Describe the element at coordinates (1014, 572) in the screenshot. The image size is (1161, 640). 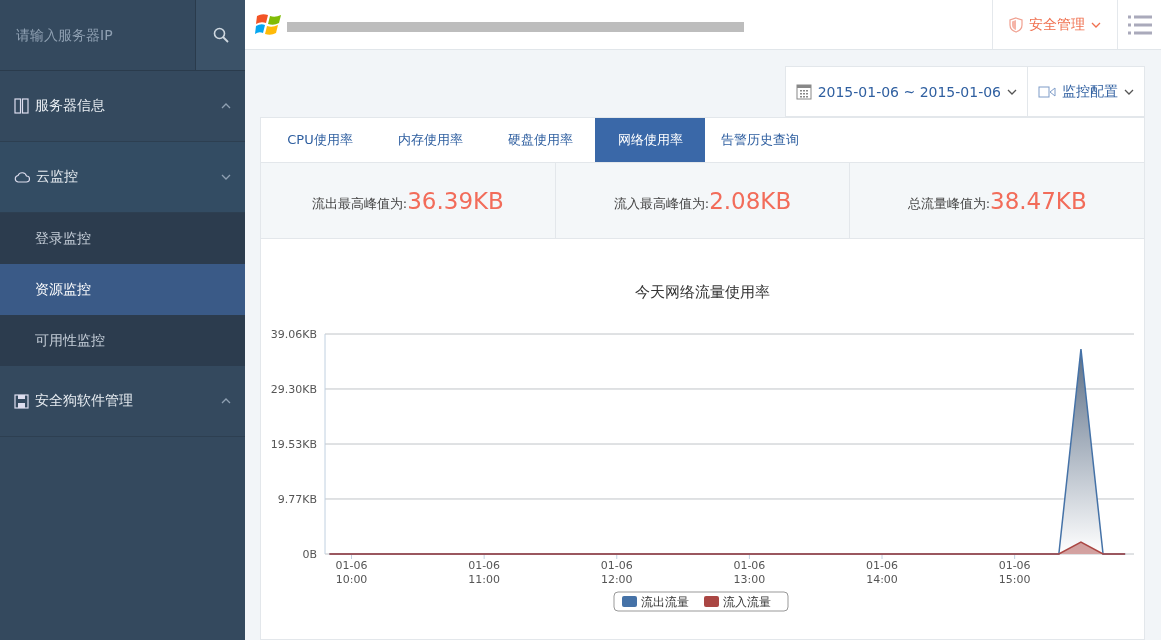
I see `x-tick-label: 01-06 15:00` at that location.